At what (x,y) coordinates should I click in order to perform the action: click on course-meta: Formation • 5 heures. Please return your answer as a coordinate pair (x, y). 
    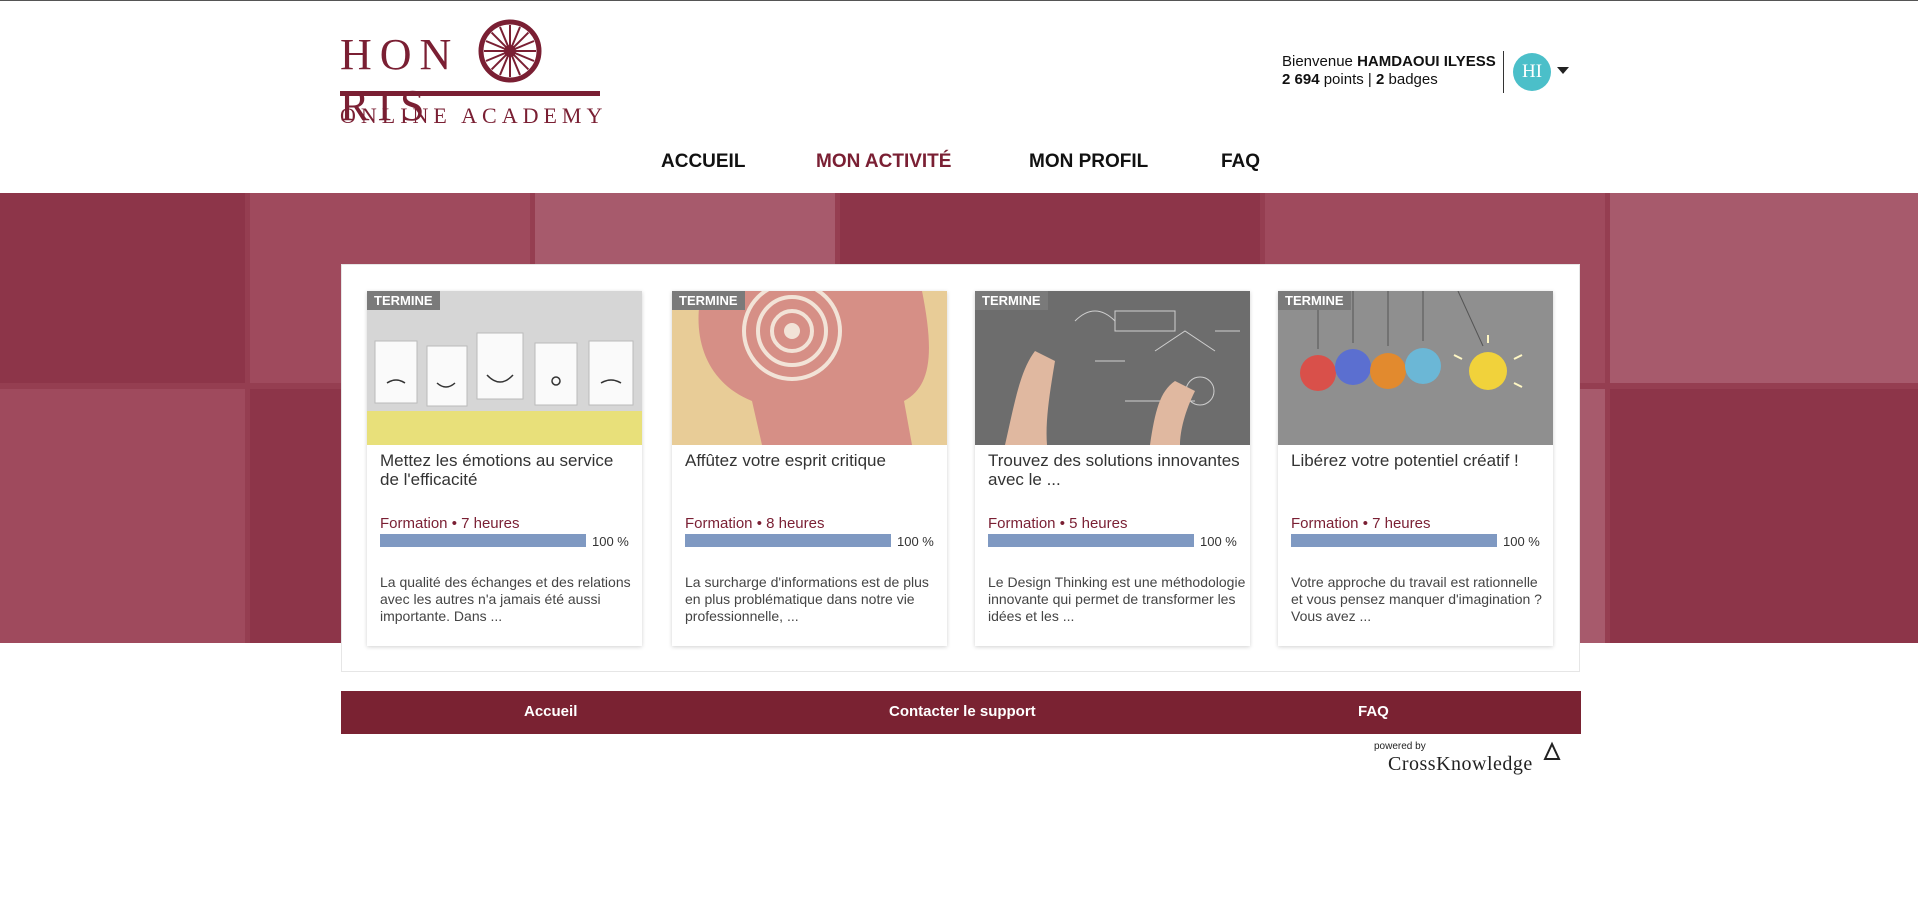
    Looking at the image, I should click on (1058, 523).